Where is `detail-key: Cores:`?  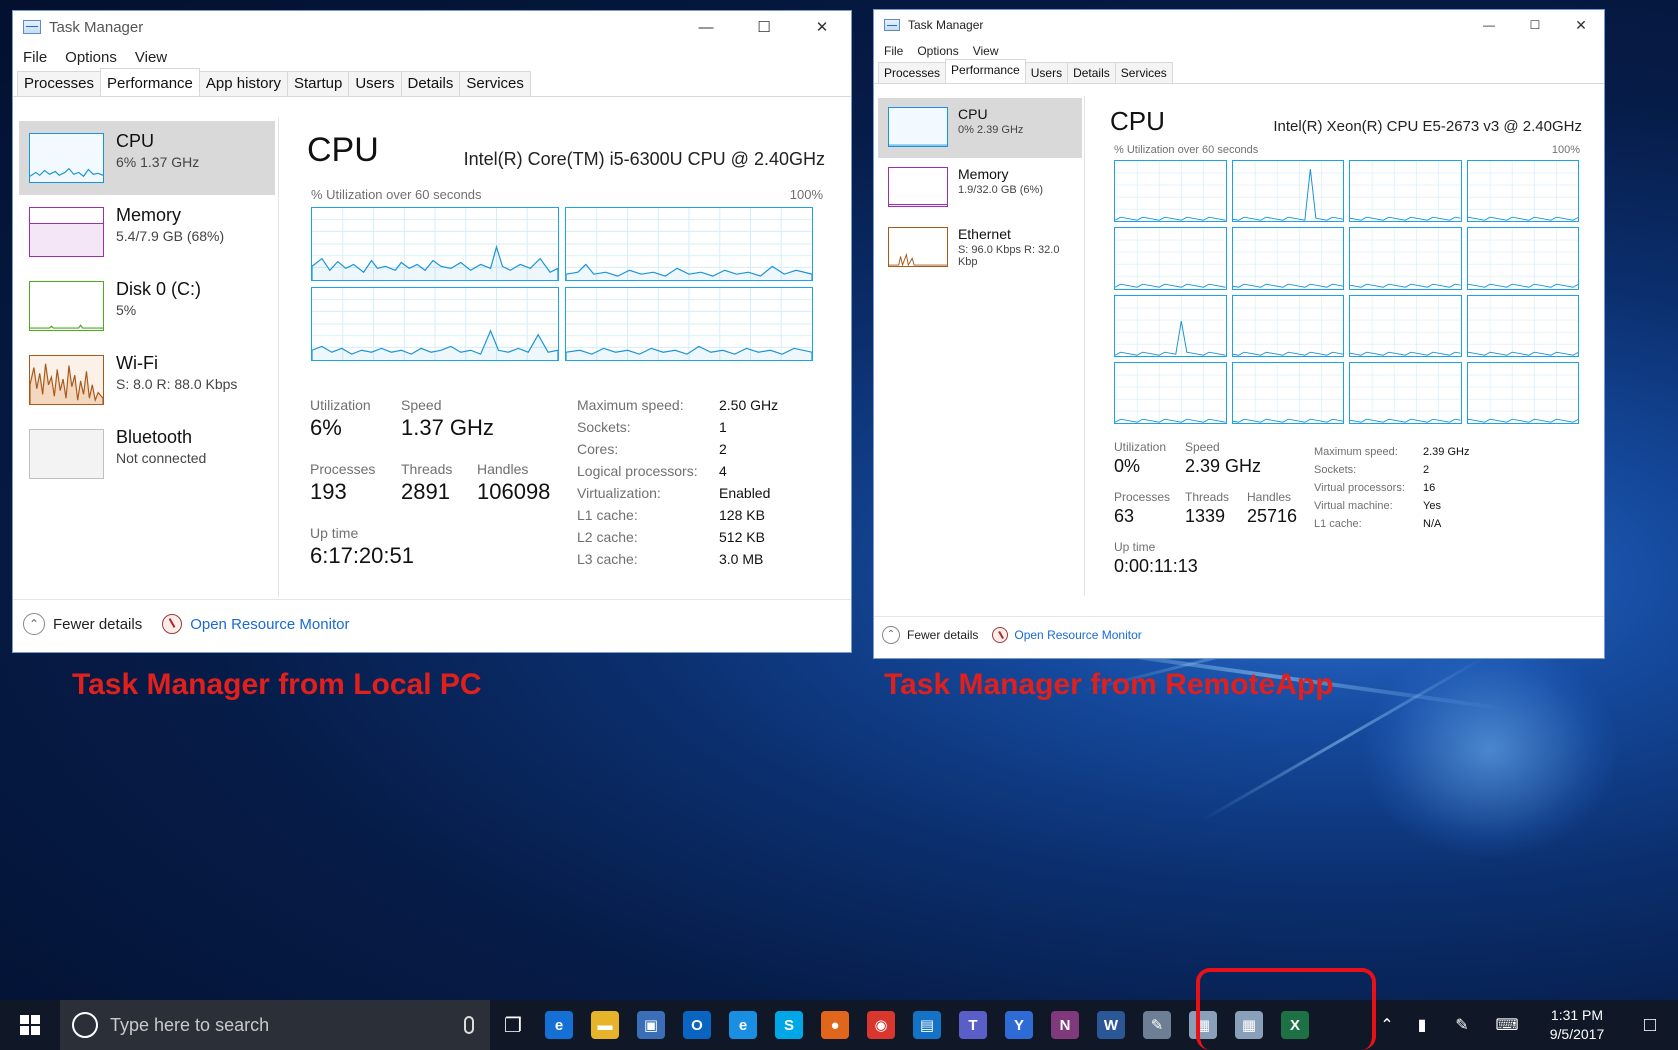
detail-key: Cores: is located at coordinates (598, 449).